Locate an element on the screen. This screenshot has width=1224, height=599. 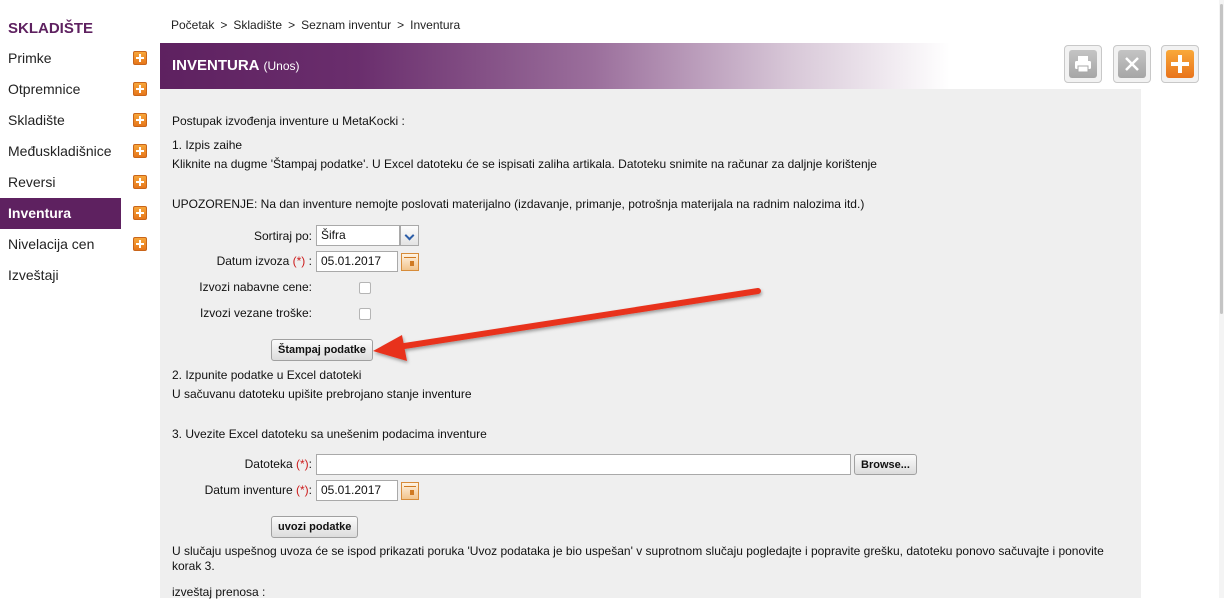
scrollbar-thumb is located at coordinates (1221, 159).